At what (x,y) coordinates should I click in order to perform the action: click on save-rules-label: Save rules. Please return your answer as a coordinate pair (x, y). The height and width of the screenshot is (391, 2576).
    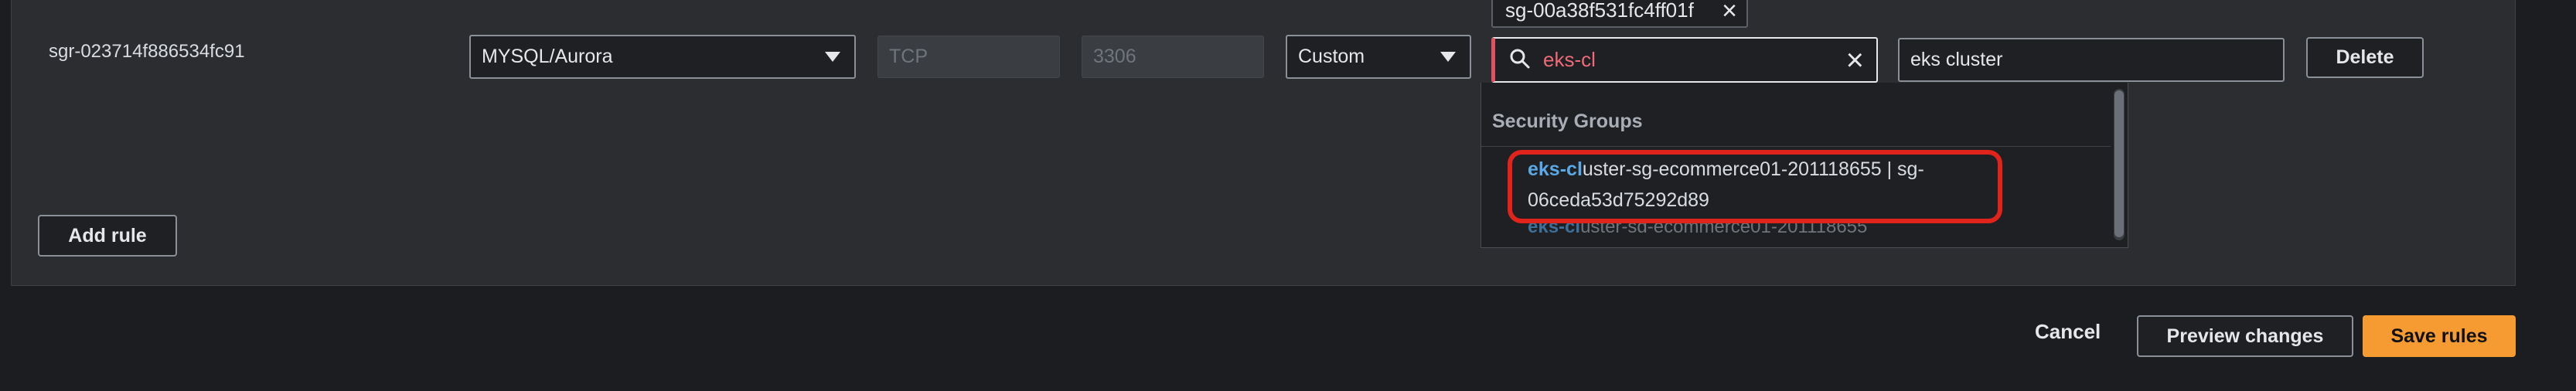
    Looking at the image, I should click on (2439, 336).